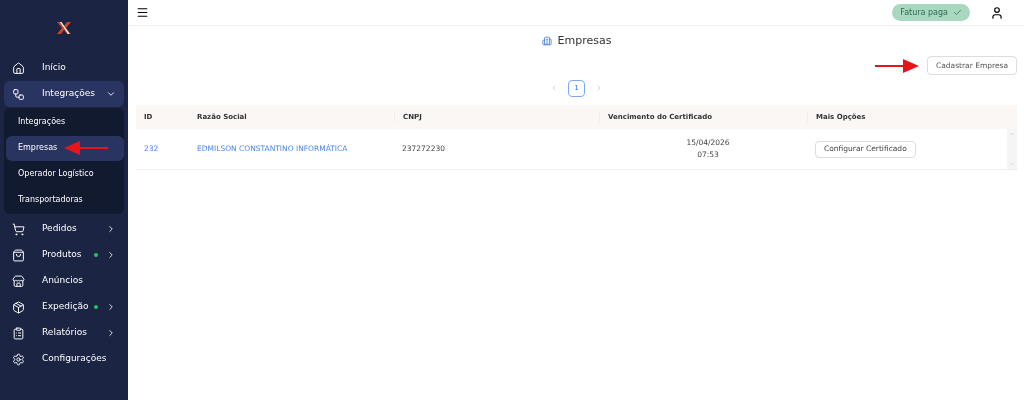 This screenshot has height=400, width=1024. I want to click on network-icon, so click(18, 94).